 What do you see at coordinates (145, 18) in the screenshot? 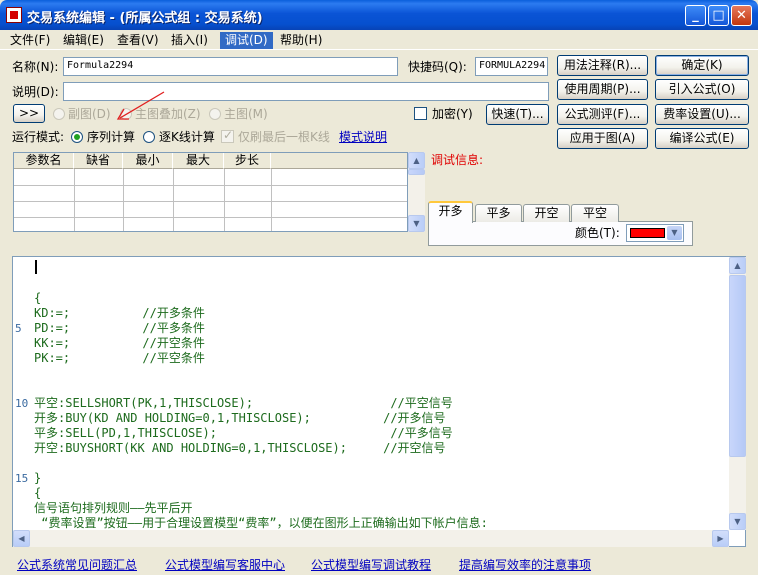
I see `window-title: 交易系统编辑 - (所属公式组 : 交易系统)` at bounding box center [145, 18].